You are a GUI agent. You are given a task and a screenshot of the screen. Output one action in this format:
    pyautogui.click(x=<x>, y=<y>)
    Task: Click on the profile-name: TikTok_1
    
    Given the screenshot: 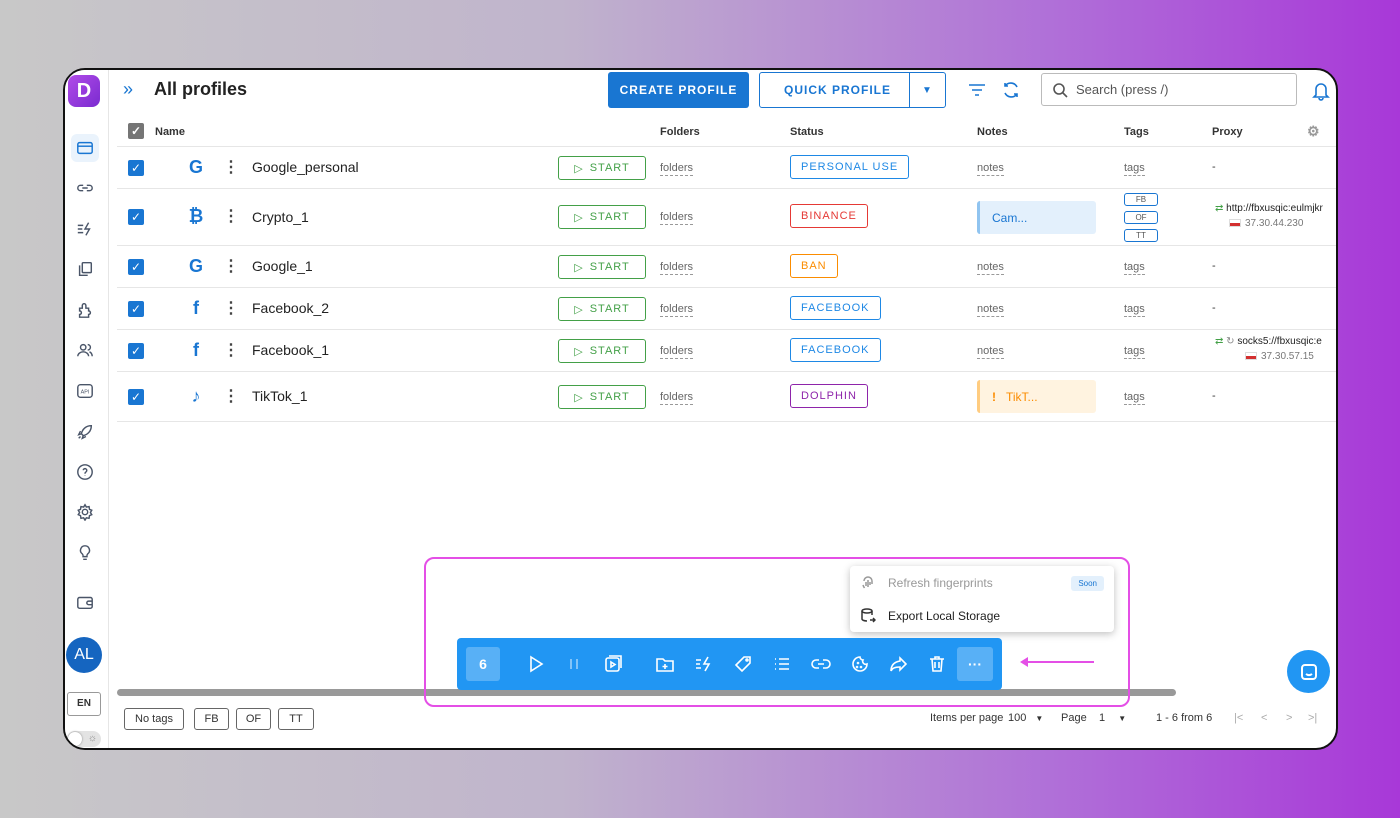 What is the action you would take?
    pyautogui.click(x=280, y=396)
    